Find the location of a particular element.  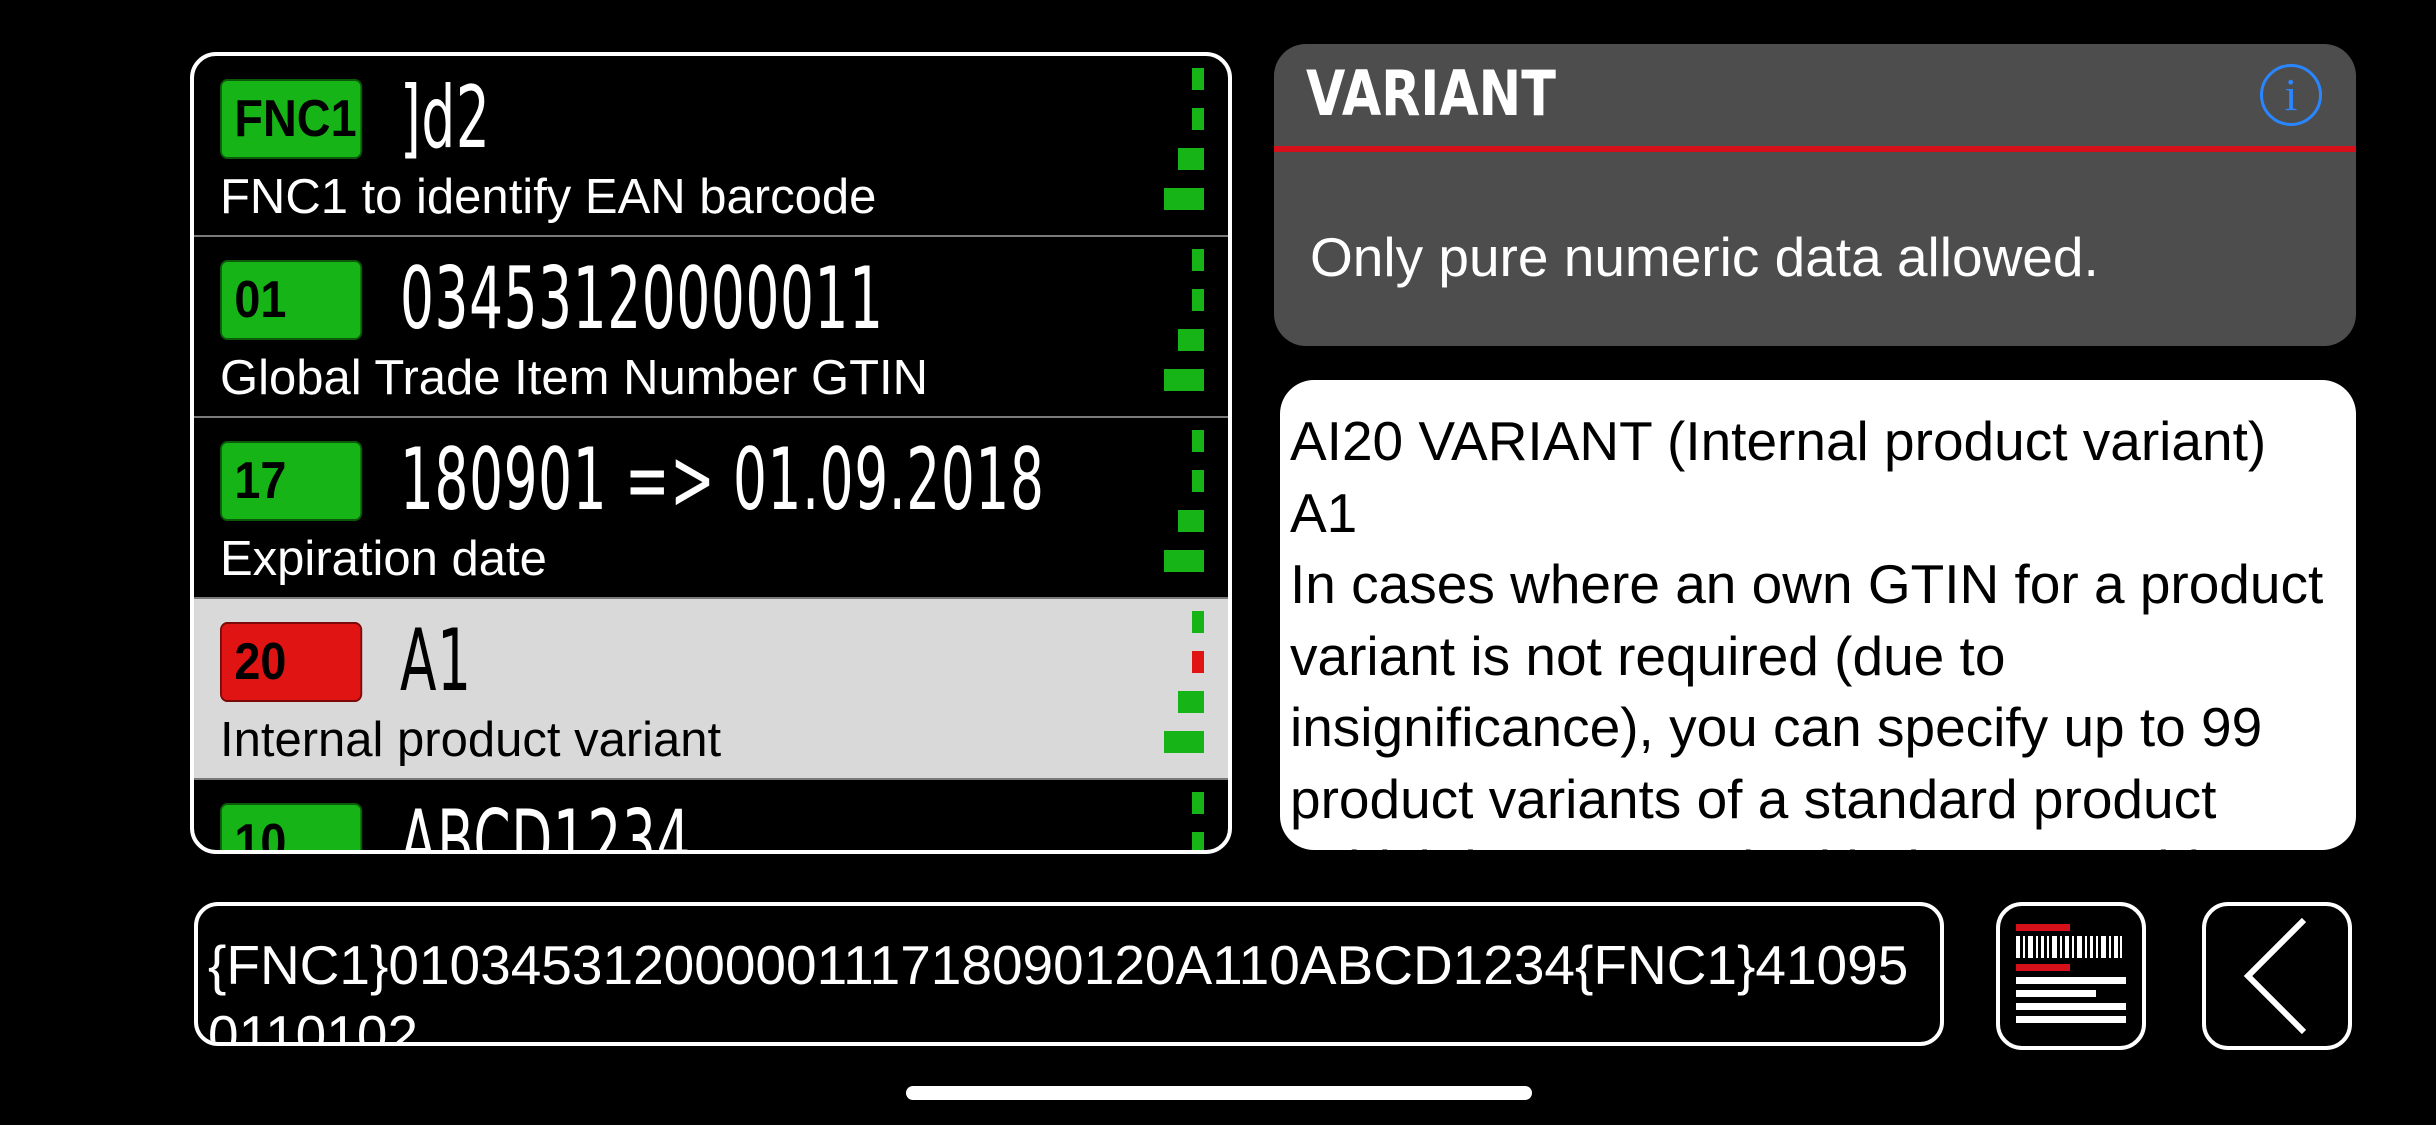

barcode-icon is located at coordinates (2071, 973).